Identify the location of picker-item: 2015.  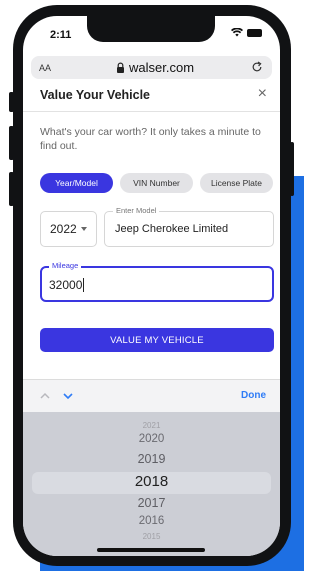
(151, 536).